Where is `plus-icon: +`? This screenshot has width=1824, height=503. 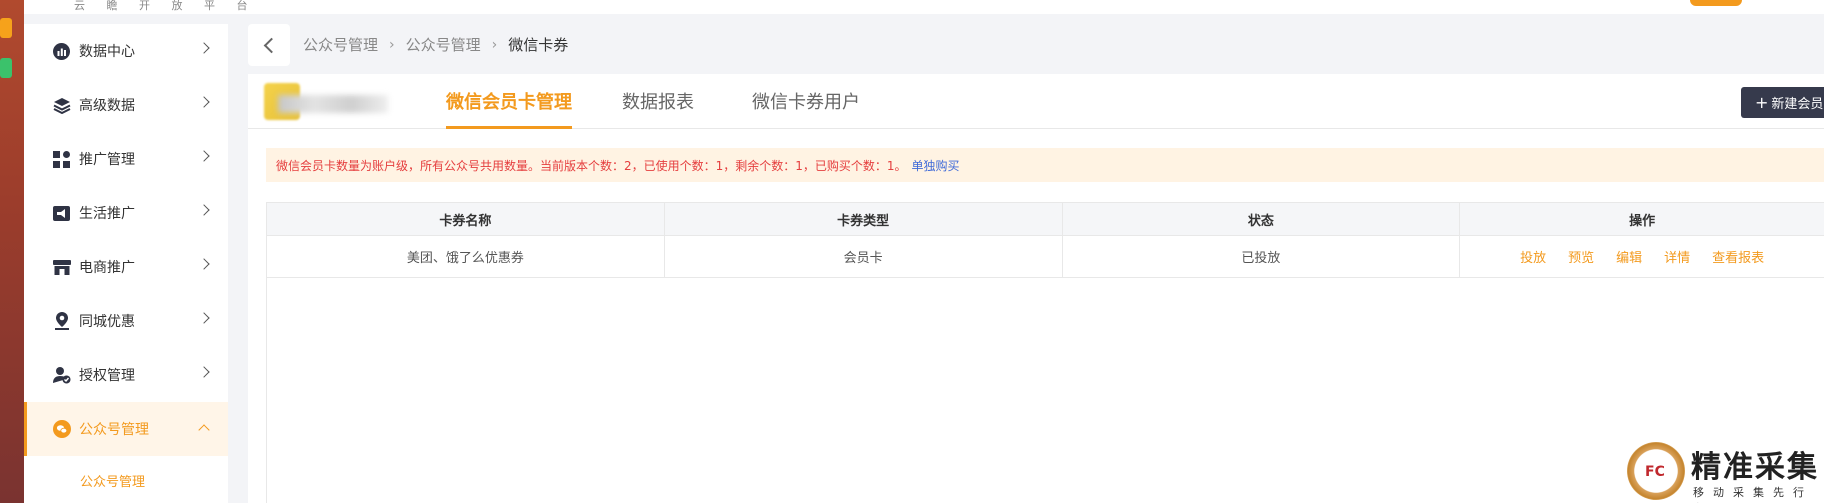
plus-icon: + is located at coordinates (1762, 102).